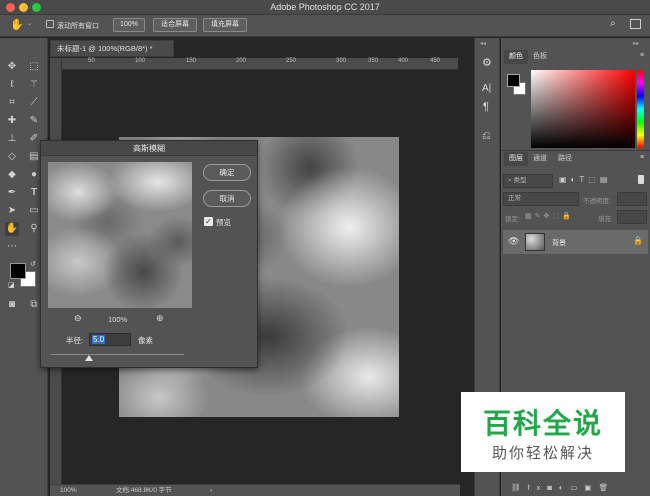 The width and height of the screenshot is (650, 496). What do you see at coordinates (640, 109) in the screenshot?
I see `hue-slider` at bounding box center [640, 109].